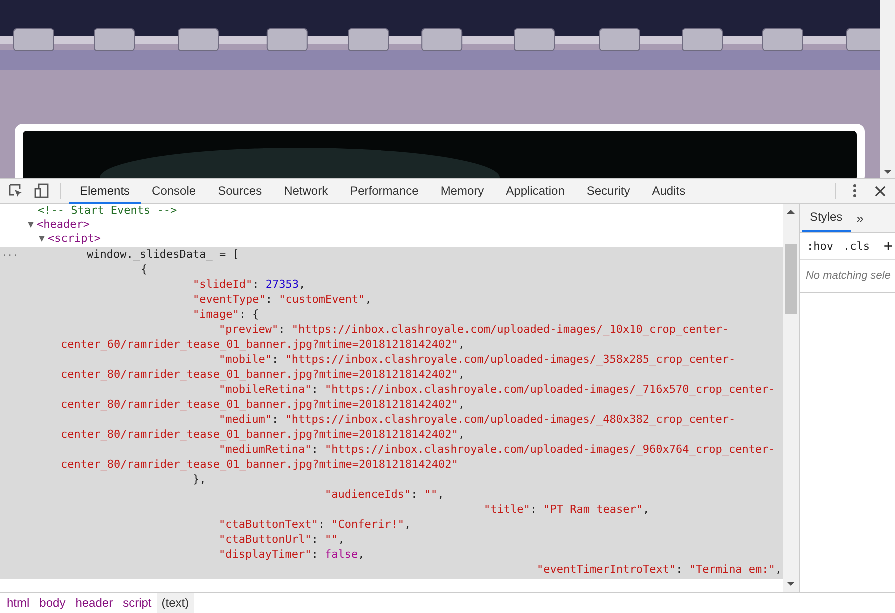 Image resolution: width=895 pixels, height=613 pixels. What do you see at coordinates (249, 284) in the screenshot?
I see `code-line: "slideId": 27353,` at bounding box center [249, 284].